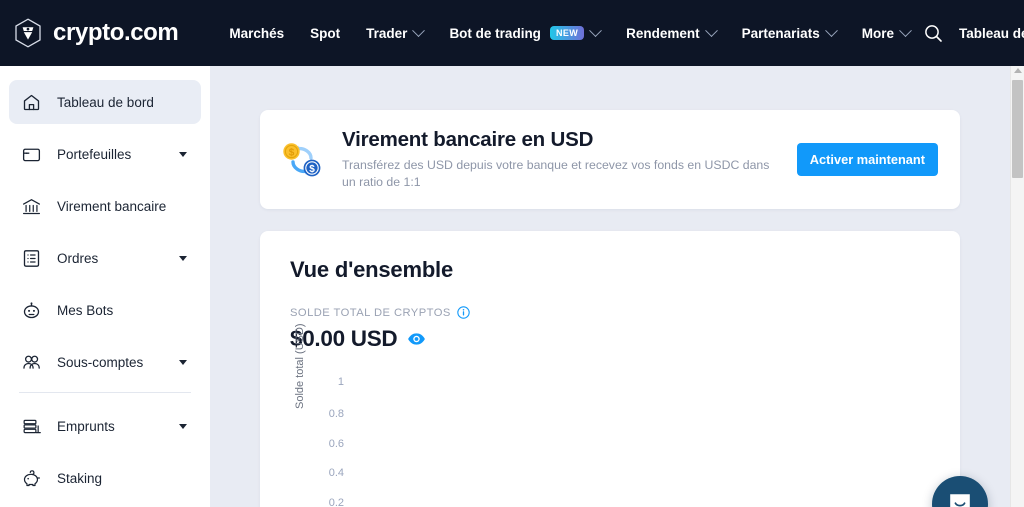 This screenshot has height=507, width=1024. I want to click on sidebar-item-sous-comptes: Sous-comptes, so click(105, 362).